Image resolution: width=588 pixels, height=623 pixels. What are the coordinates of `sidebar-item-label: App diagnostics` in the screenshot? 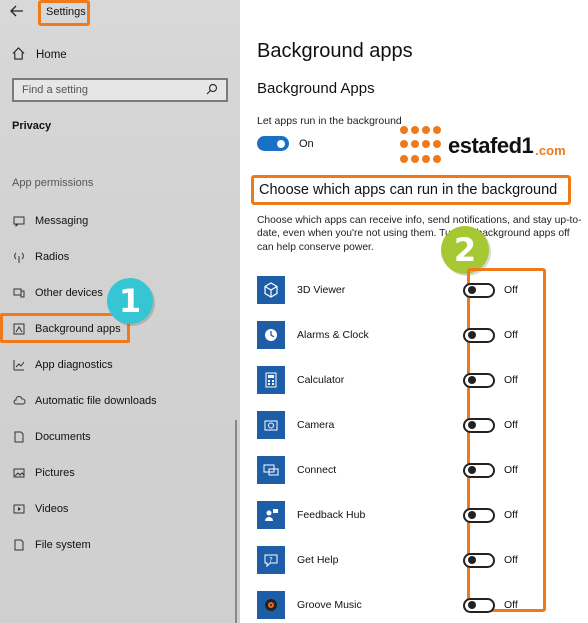 It's located at (74, 365).